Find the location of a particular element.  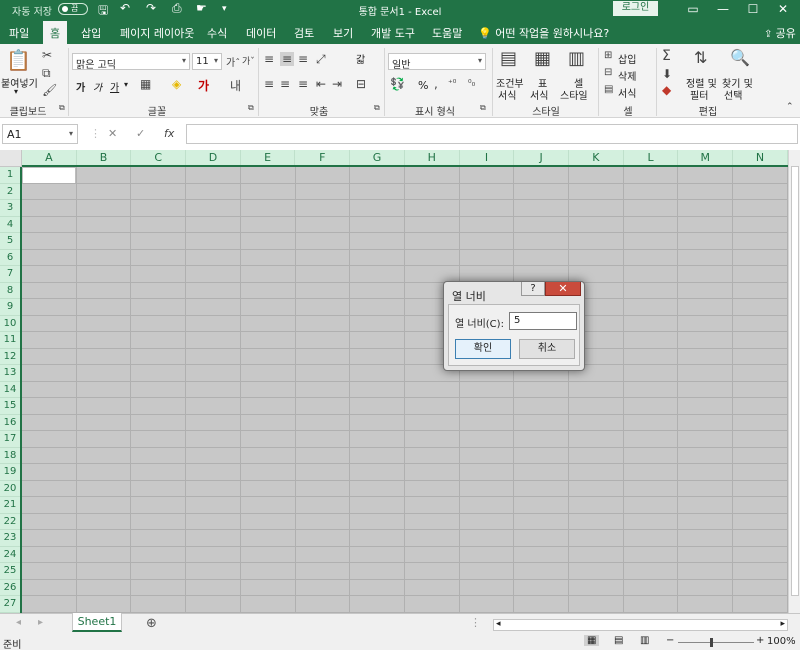

align-top-icon: ≡ is located at coordinates (269, 59).